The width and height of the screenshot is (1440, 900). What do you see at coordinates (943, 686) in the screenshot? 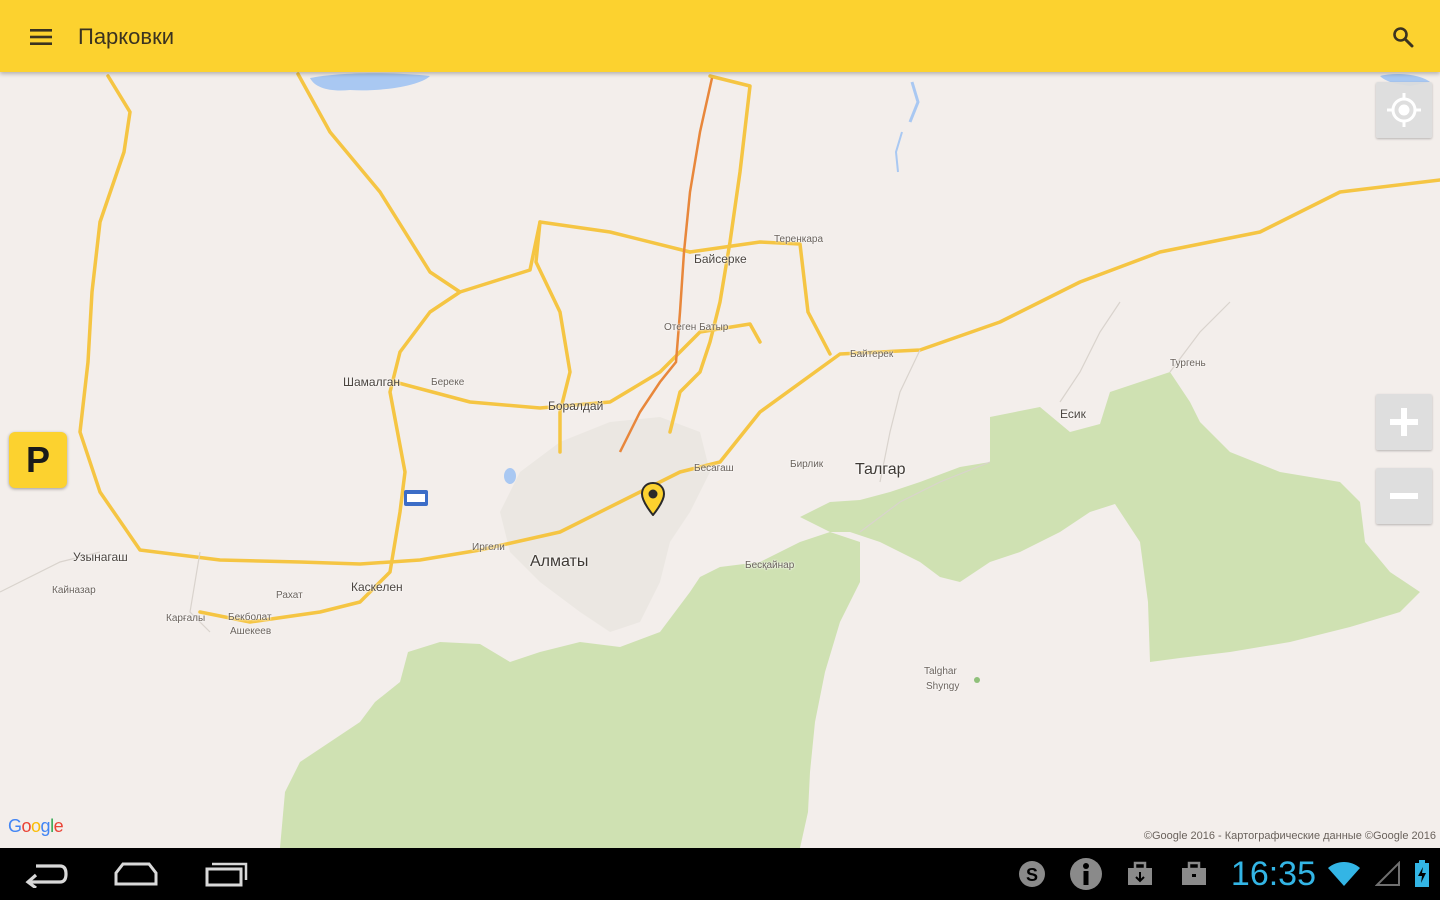
I see `map-place-label: Shyngy` at bounding box center [943, 686].